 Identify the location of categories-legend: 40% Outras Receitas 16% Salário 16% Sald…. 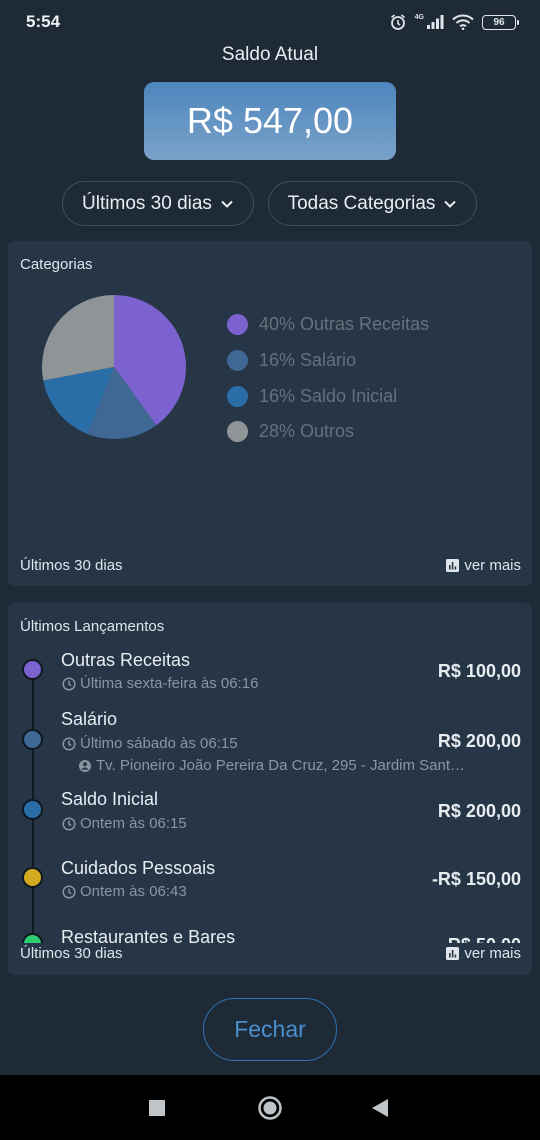
(328, 378).